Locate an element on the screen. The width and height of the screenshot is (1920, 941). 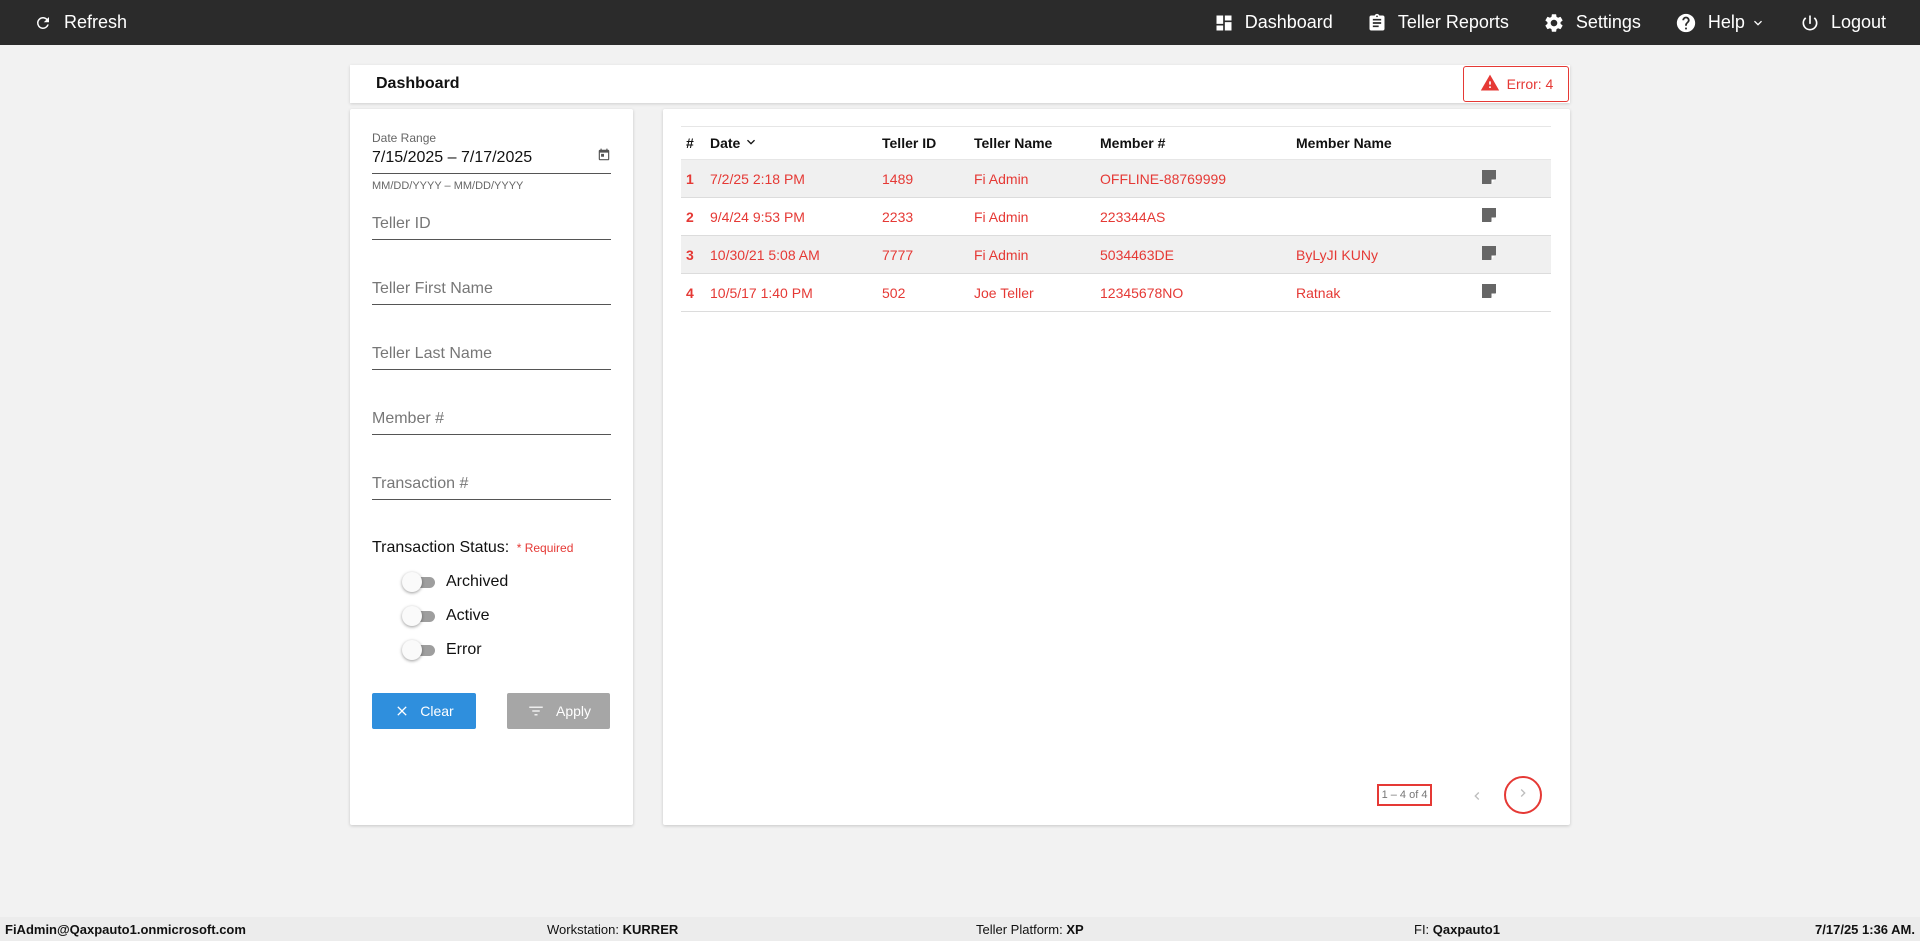
refresh-button: Refresh is located at coordinates (80, 22).